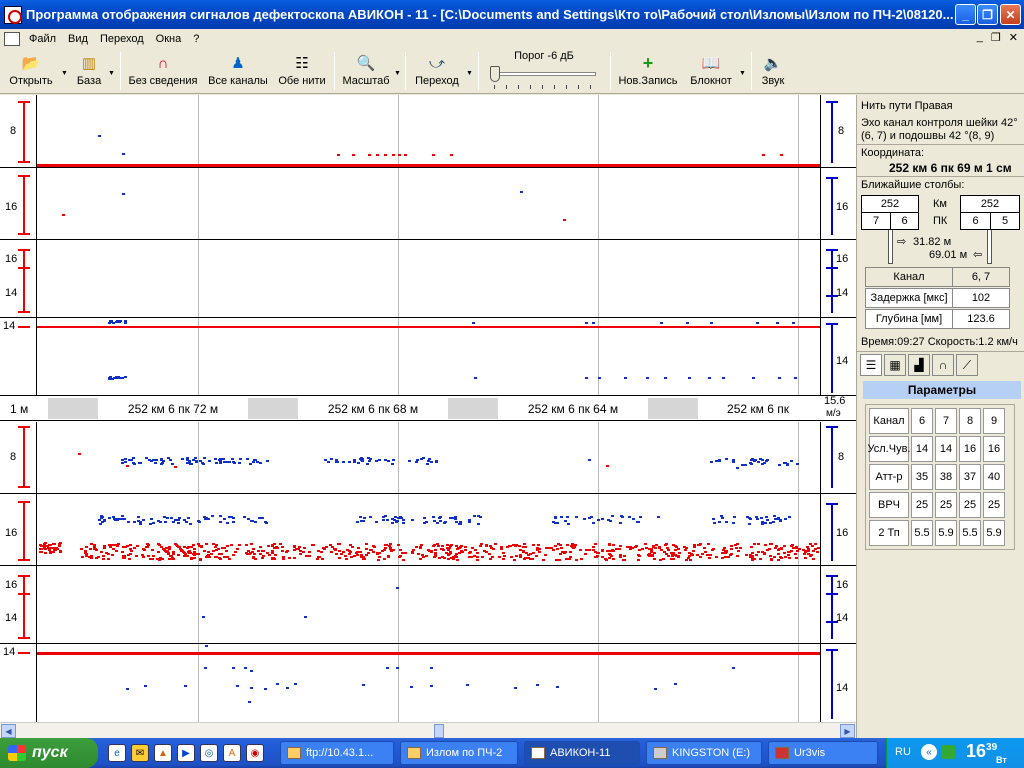 Image resolution: width=1024 pixels, height=768 pixels. Describe the element at coordinates (903, 752) in the screenshot. I see `language-indicator: RU` at that location.